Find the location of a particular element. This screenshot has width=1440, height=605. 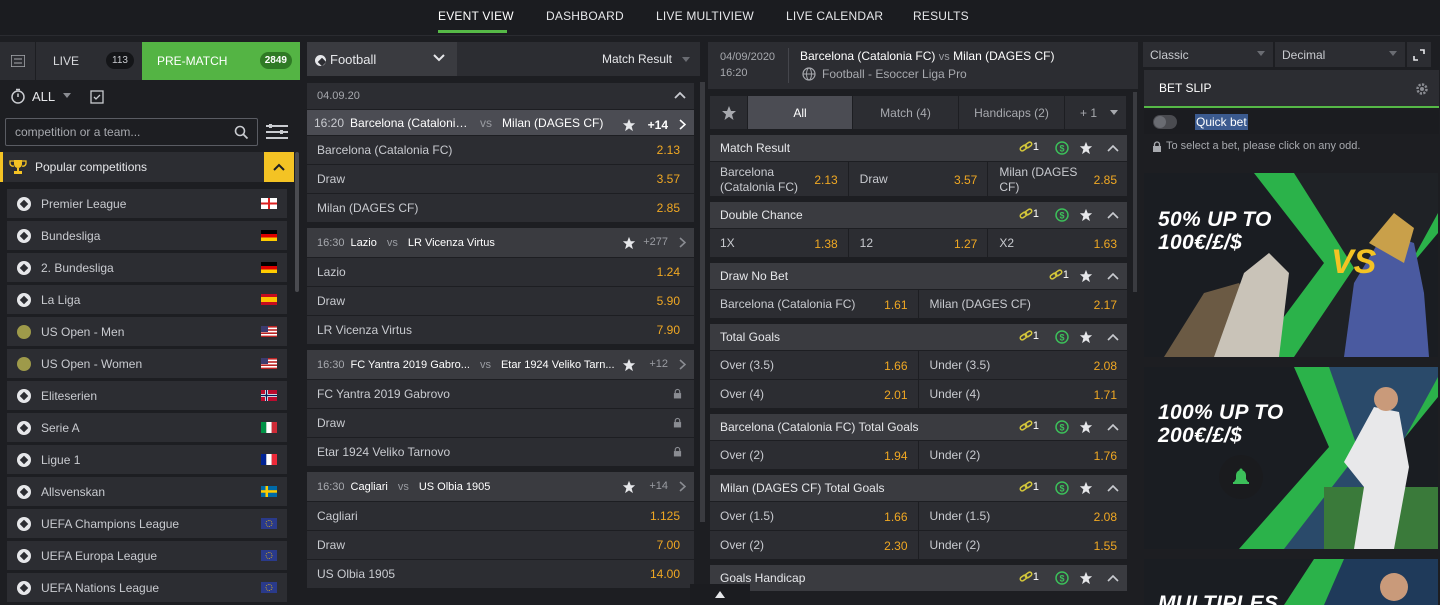

competition-item: US Open - Women is located at coordinates (147, 363).